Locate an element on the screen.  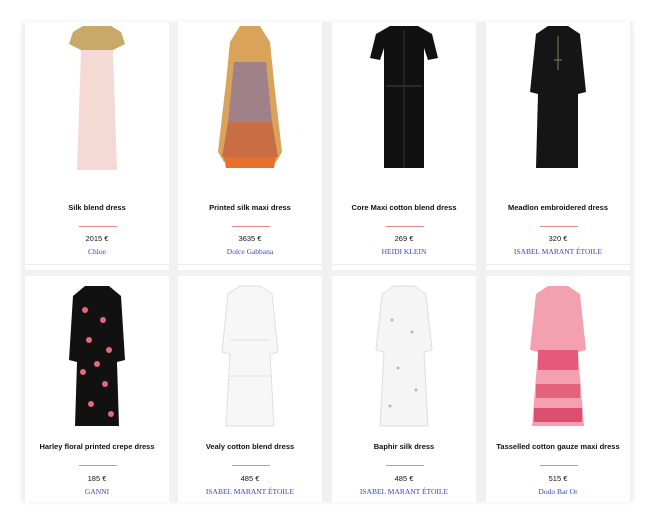
product-brand-link: Dodo Bar Or is located at coordinates (558, 491).